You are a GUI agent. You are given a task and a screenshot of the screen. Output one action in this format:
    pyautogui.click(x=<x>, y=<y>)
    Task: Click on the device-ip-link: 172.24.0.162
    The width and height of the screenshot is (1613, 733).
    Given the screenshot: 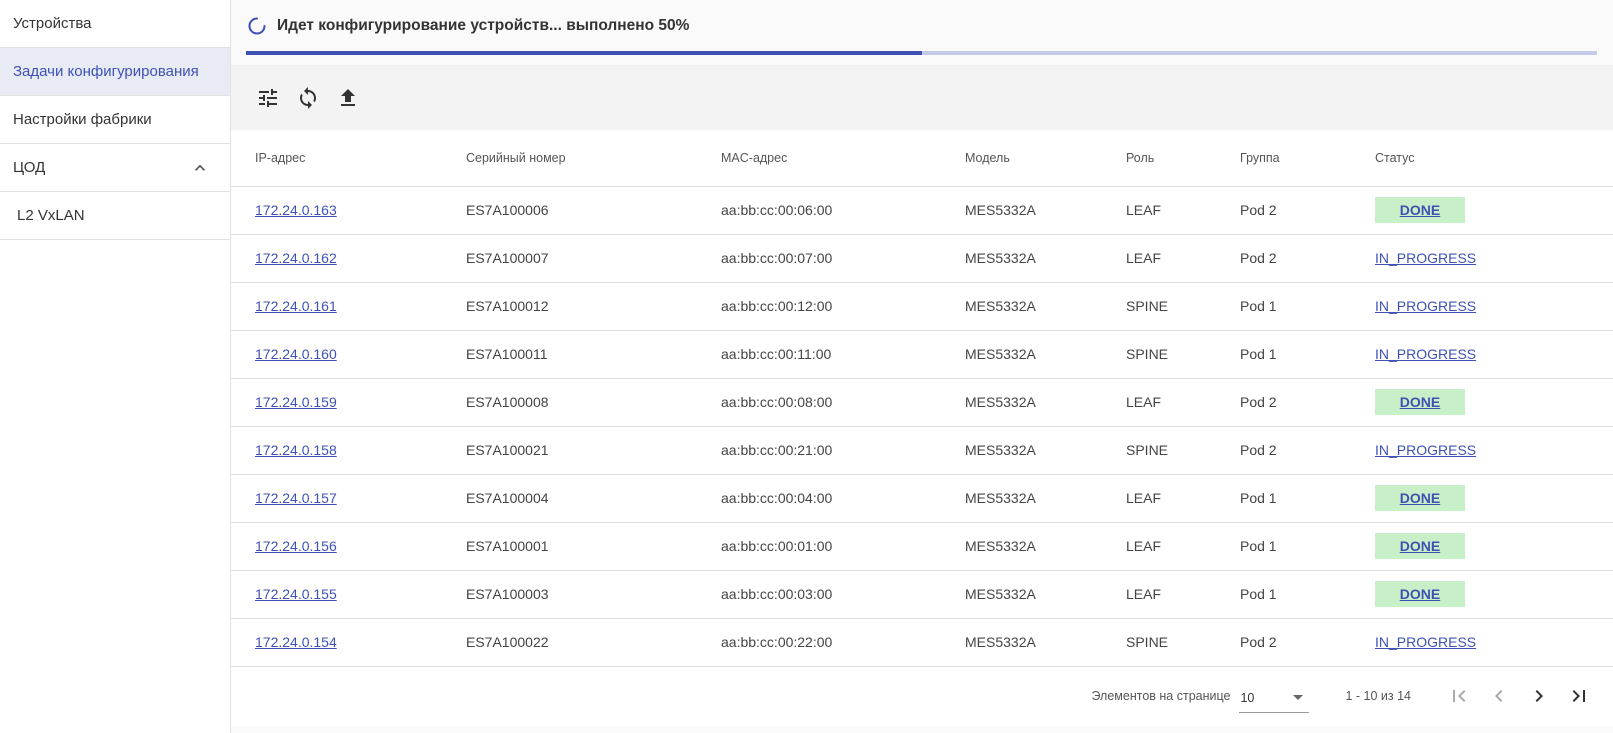 What is the action you would take?
    pyautogui.click(x=296, y=258)
    